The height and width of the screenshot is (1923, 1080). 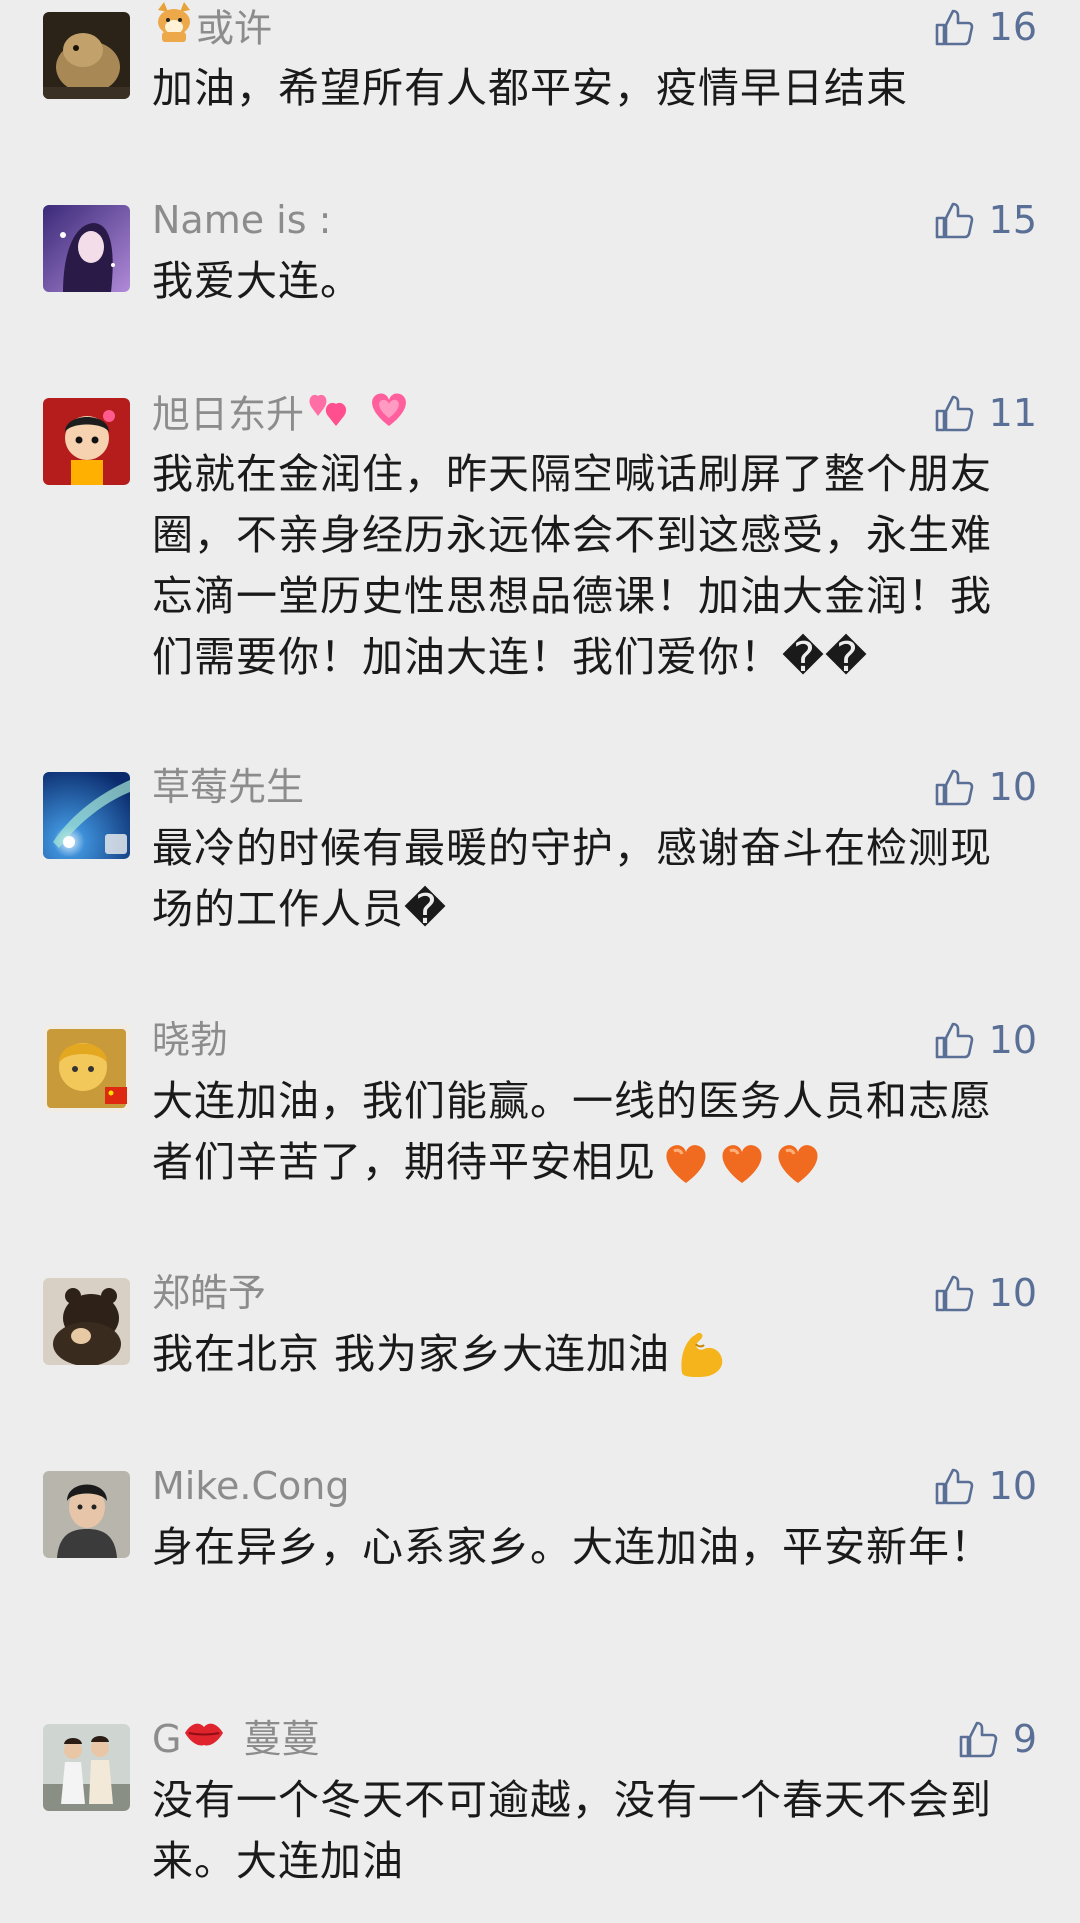 What do you see at coordinates (235, 1741) in the screenshot?
I see `comment-author: G 蔓蔓` at bounding box center [235, 1741].